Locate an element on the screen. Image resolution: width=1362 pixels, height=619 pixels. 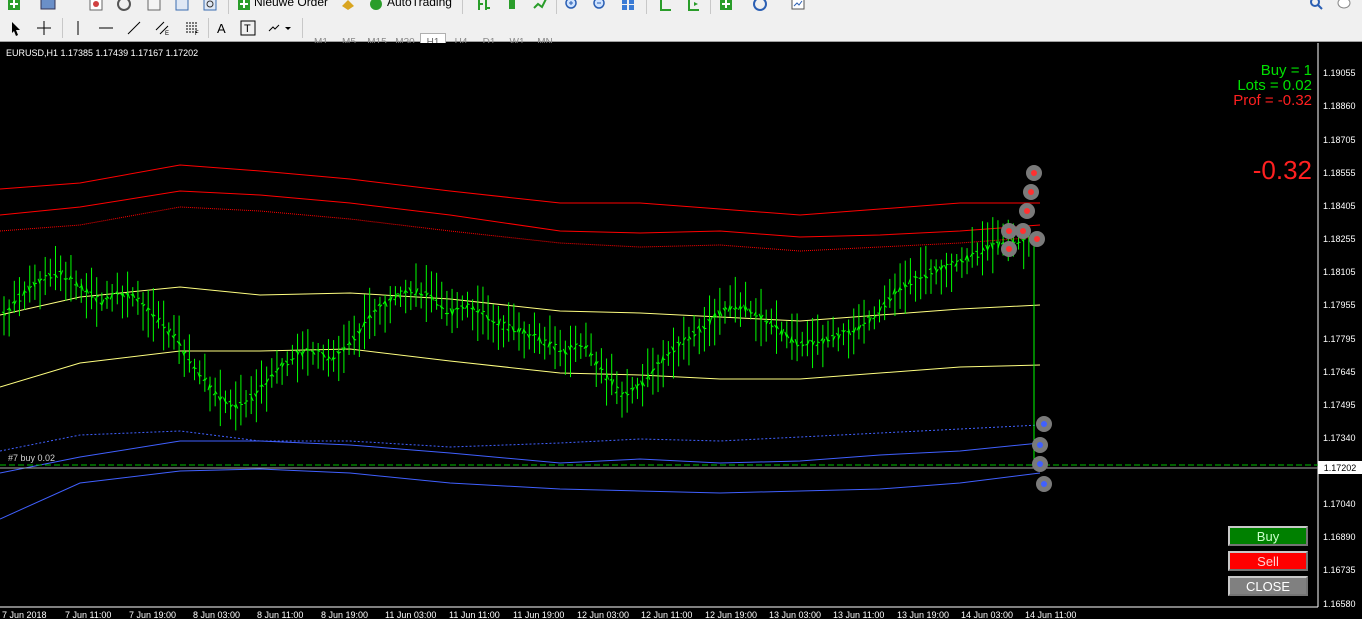
middle-band-fast is located at coordinates (520, 304).